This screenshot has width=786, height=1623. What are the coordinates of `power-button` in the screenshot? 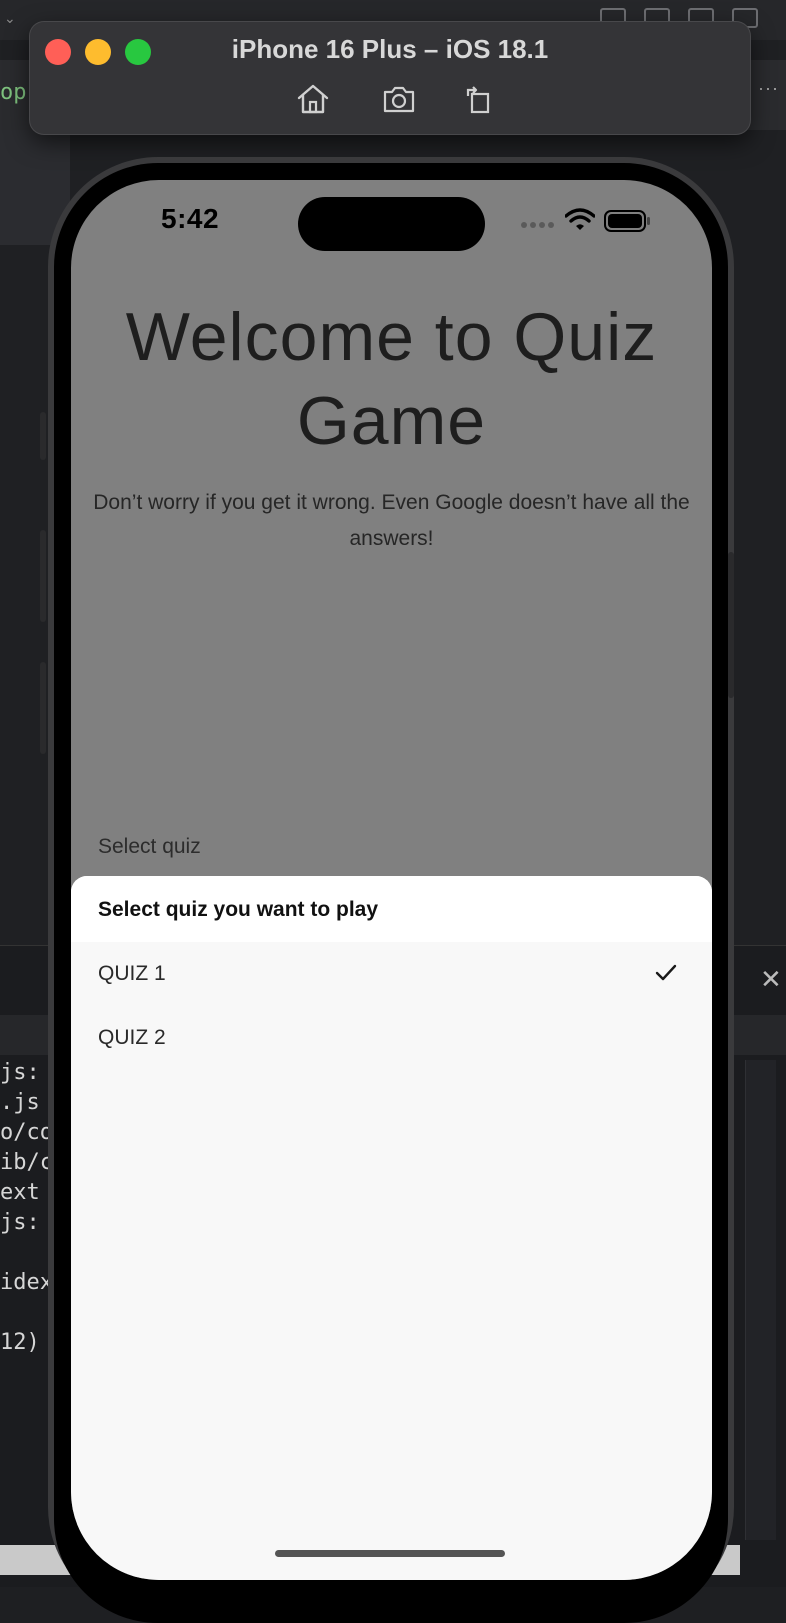 It's located at (731, 625).